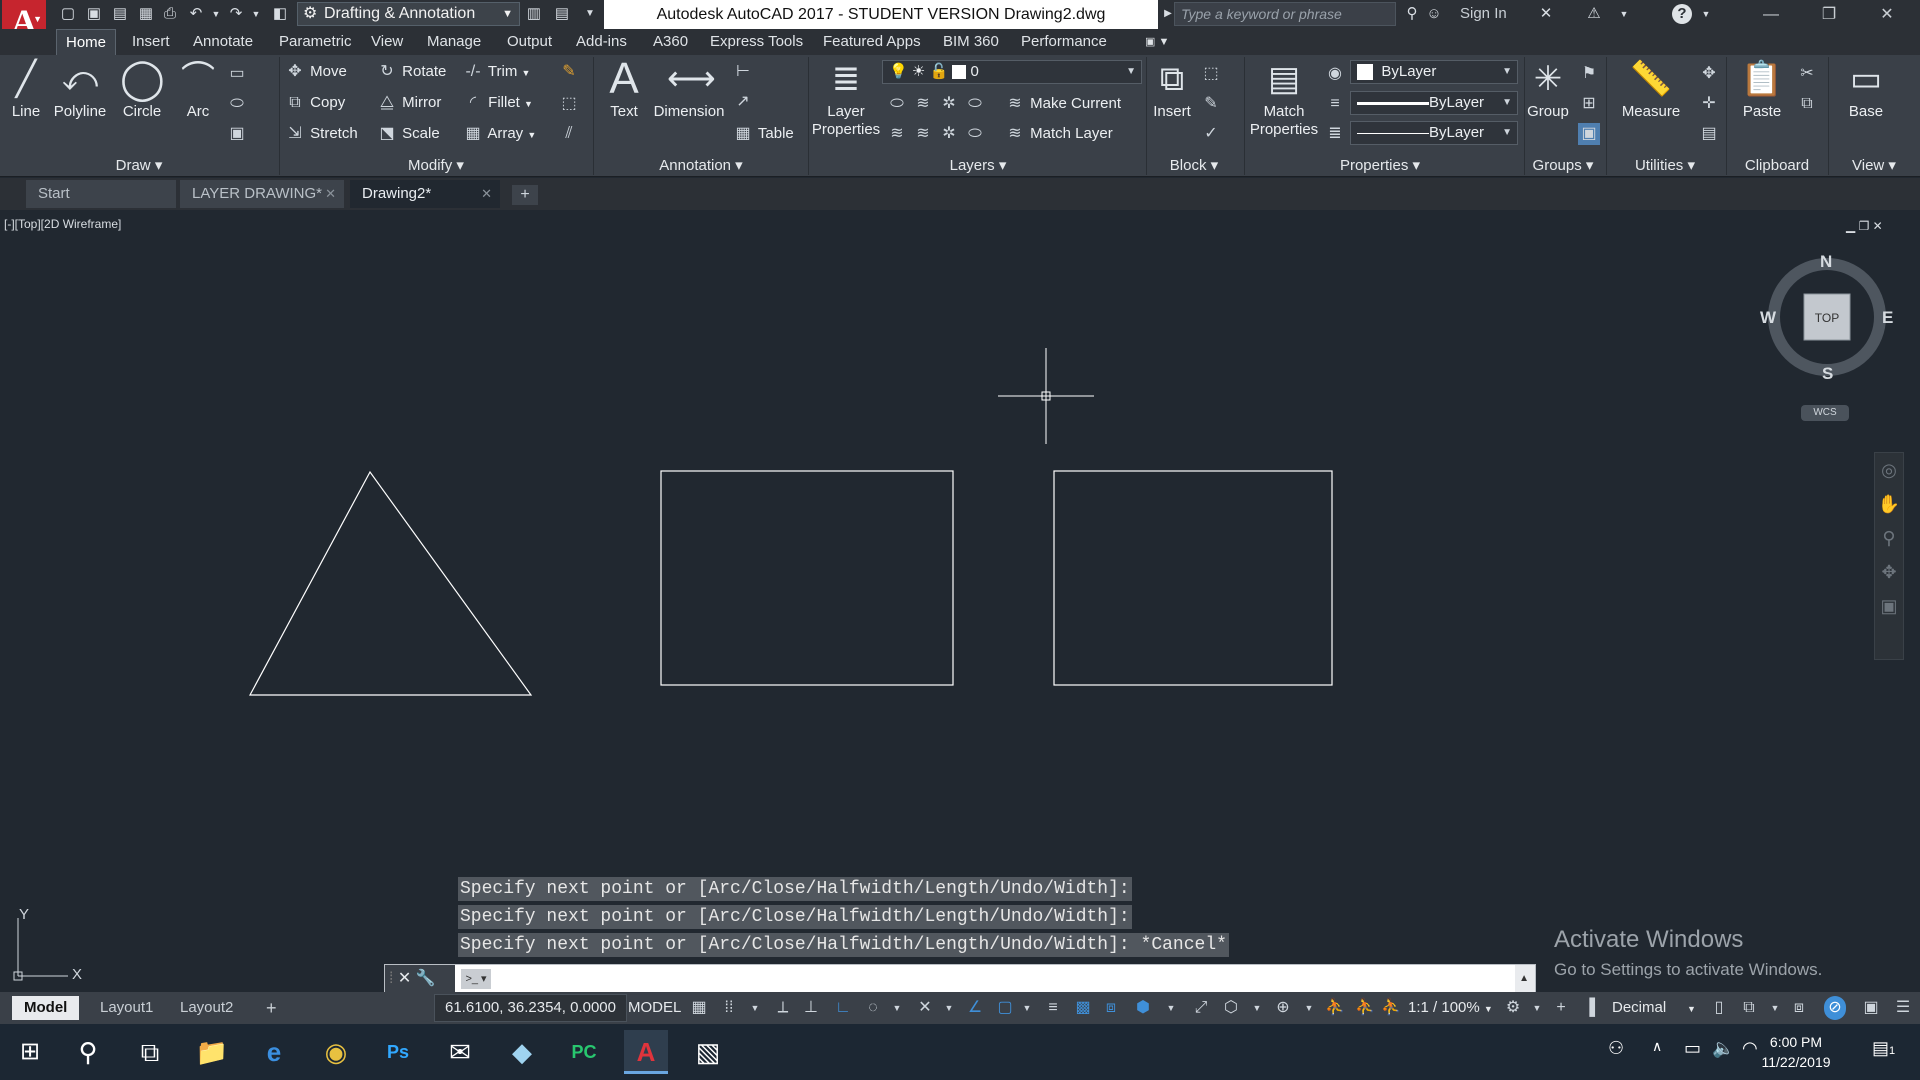  What do you see at coordinates (1589, 134) in the screenshot?
I see `group-select-icon: ▣` at bounding box center [1589, 134].